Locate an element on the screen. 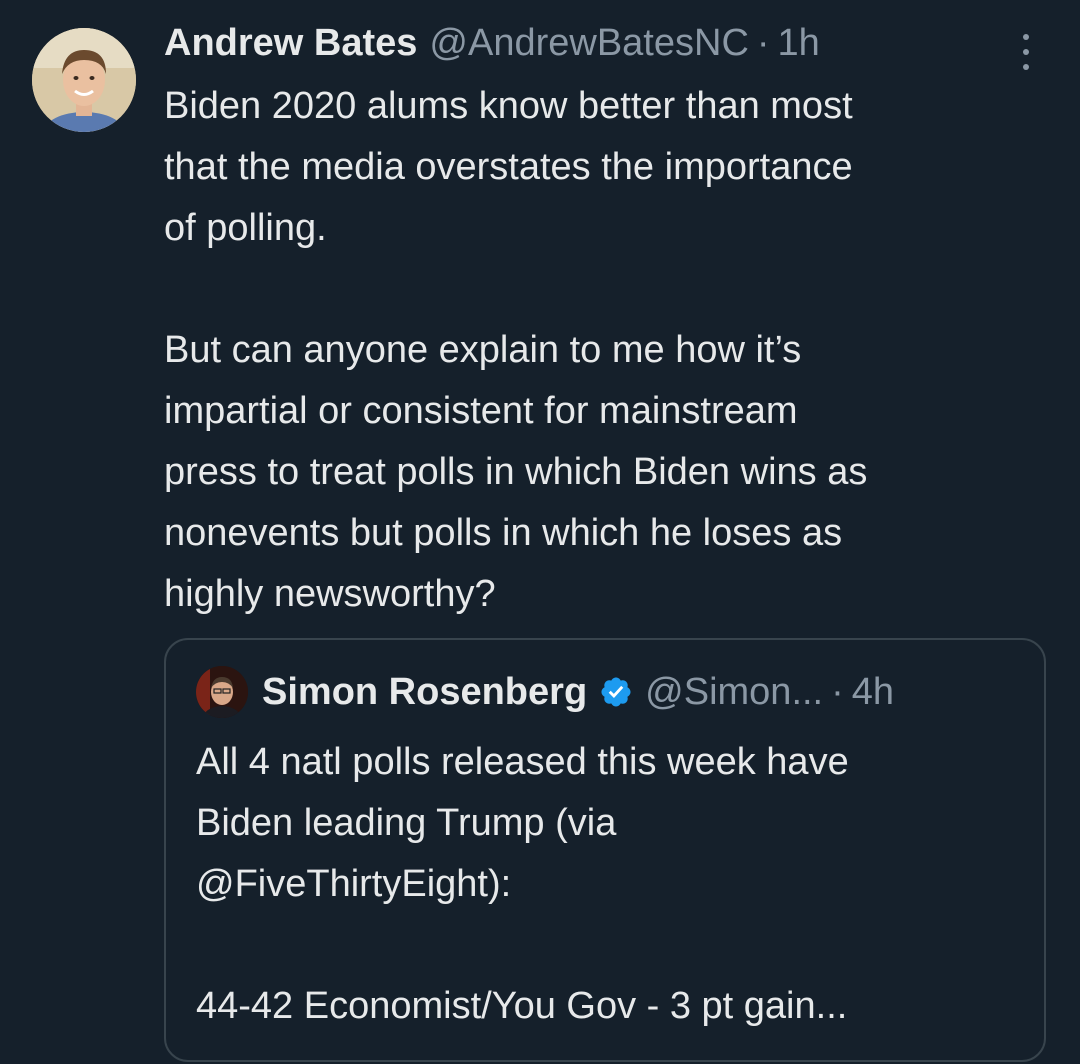 This screenshot has width=1080, height=1064. more-vertical-icon is located at coordinates (1026, 52).